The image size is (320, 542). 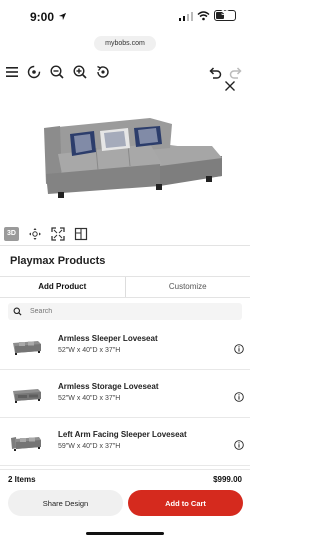 I want to click on rotate-view-icon, so click(x=34, y=72).